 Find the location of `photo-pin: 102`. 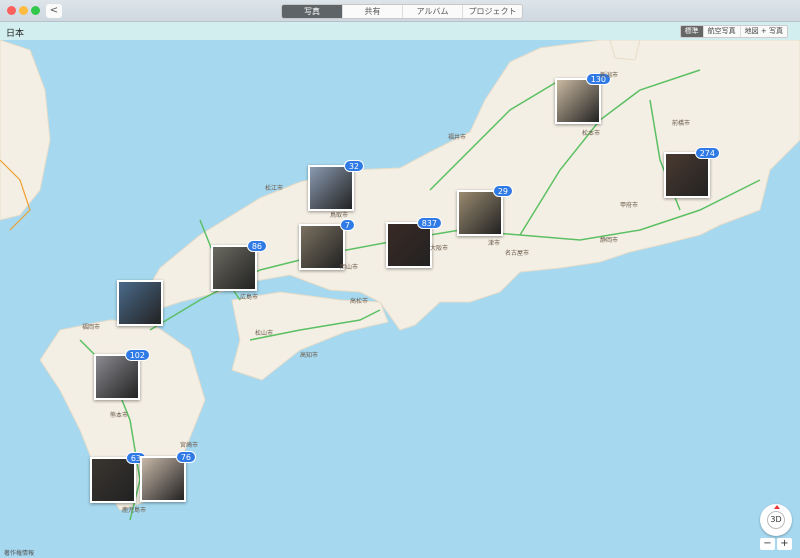

photo-pin: 102 is located at coordinates (122, 374).